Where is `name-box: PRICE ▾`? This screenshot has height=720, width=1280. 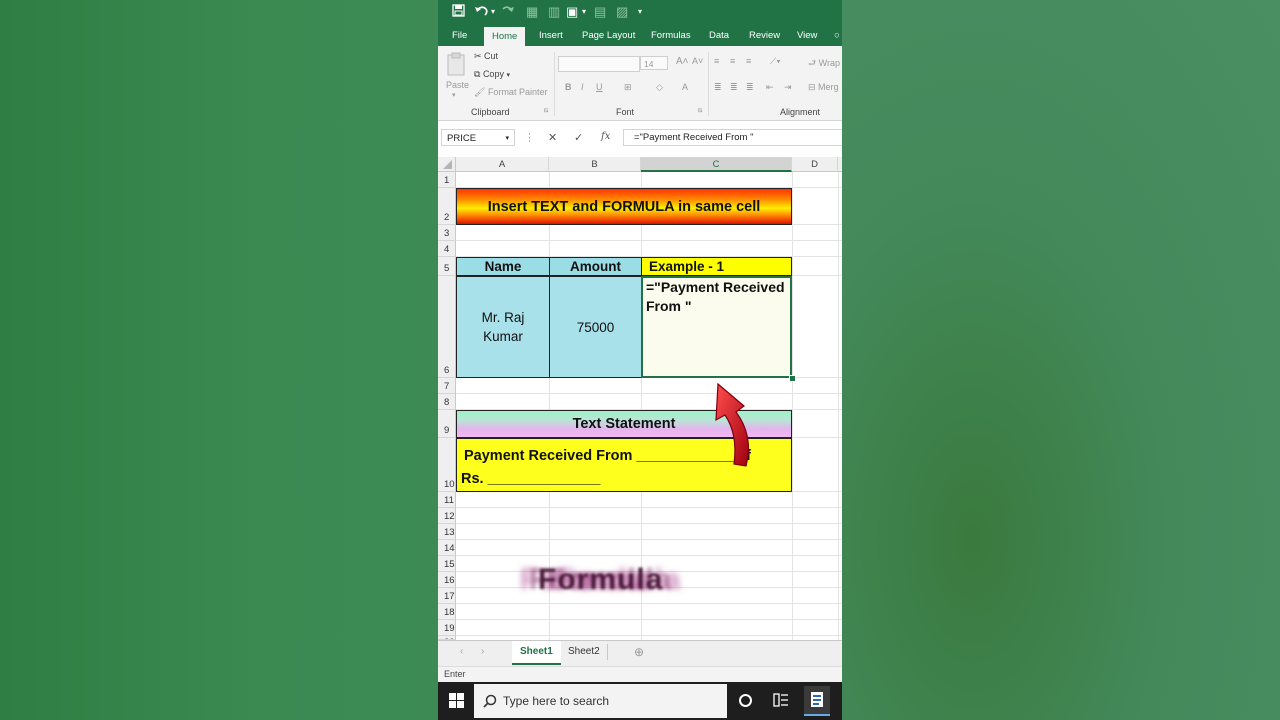 name-box: PRICE ▾ is located at coordinates (478, 137).